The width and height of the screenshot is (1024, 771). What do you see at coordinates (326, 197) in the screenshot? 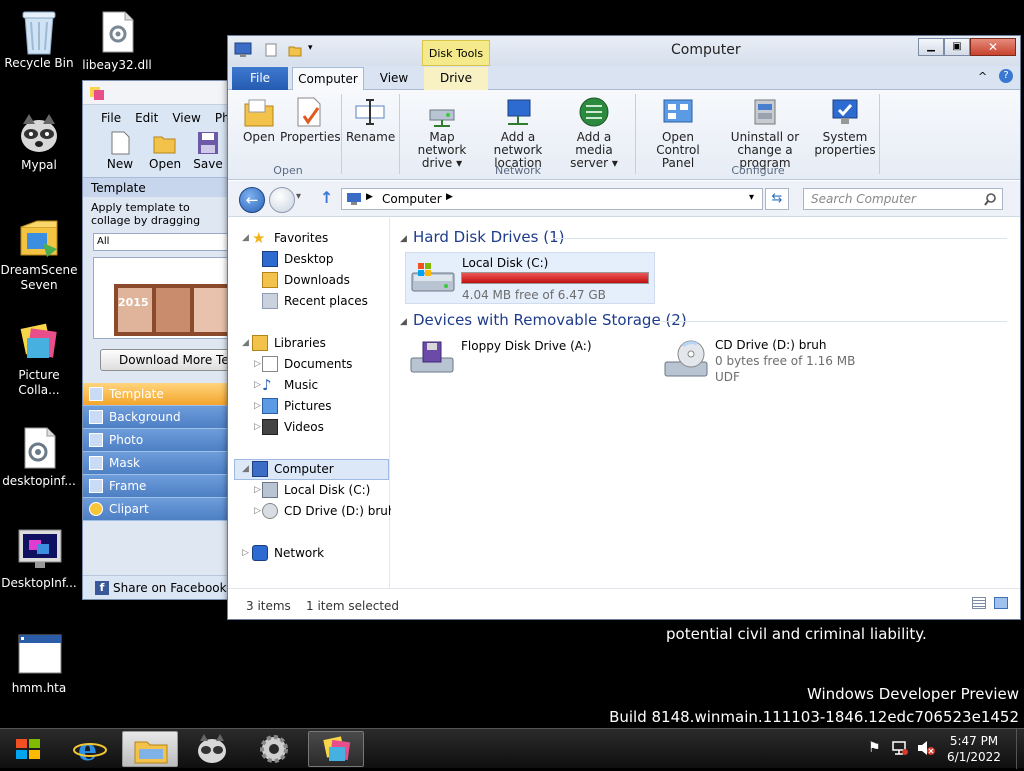
I see `up-arrow-icon: ↑` at bounding box center [326, 197].